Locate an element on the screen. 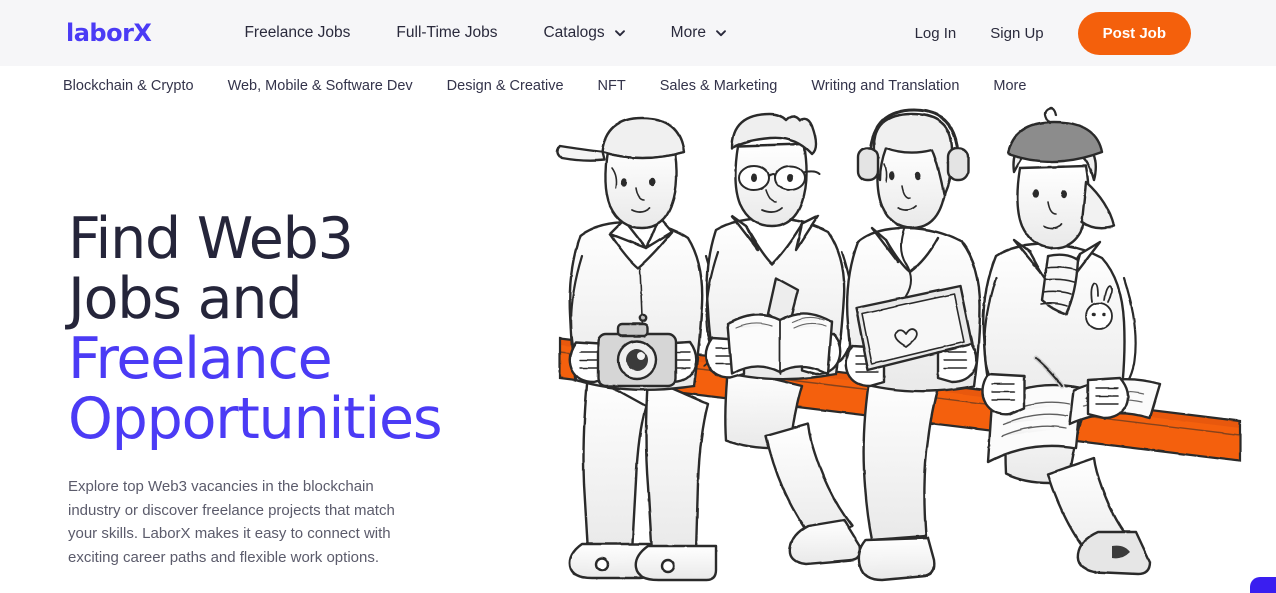 This screenshot has height=593, width=1276. headline-line-2: Jobs and is located at coordinates (185, 299).